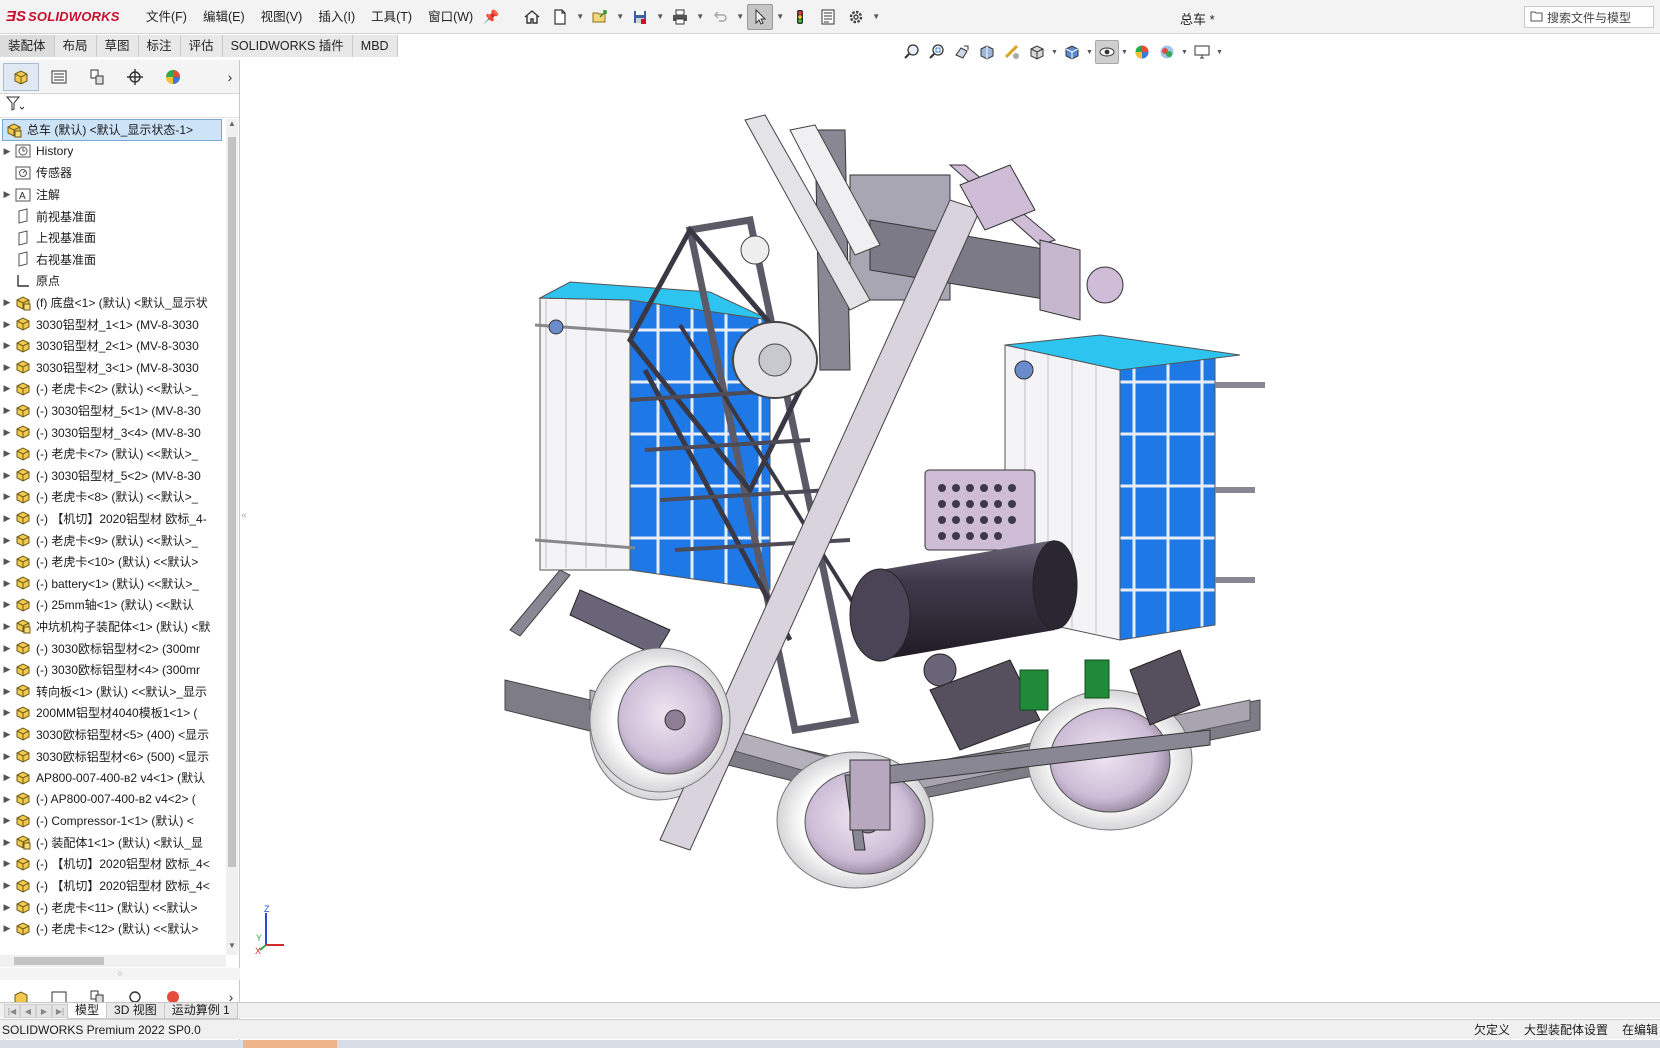  I want to click on tree-item: ▶ 3030欧标铝型材<6> (500) <显示, so click(113, 756).